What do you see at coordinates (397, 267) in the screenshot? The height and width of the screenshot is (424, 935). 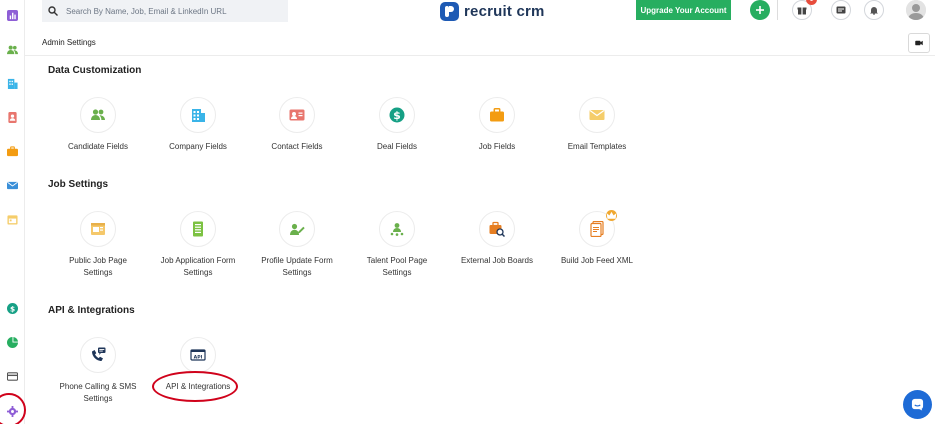 I see `tile-label: Talent Pool Page Settings` at bounding box center [397, 267].